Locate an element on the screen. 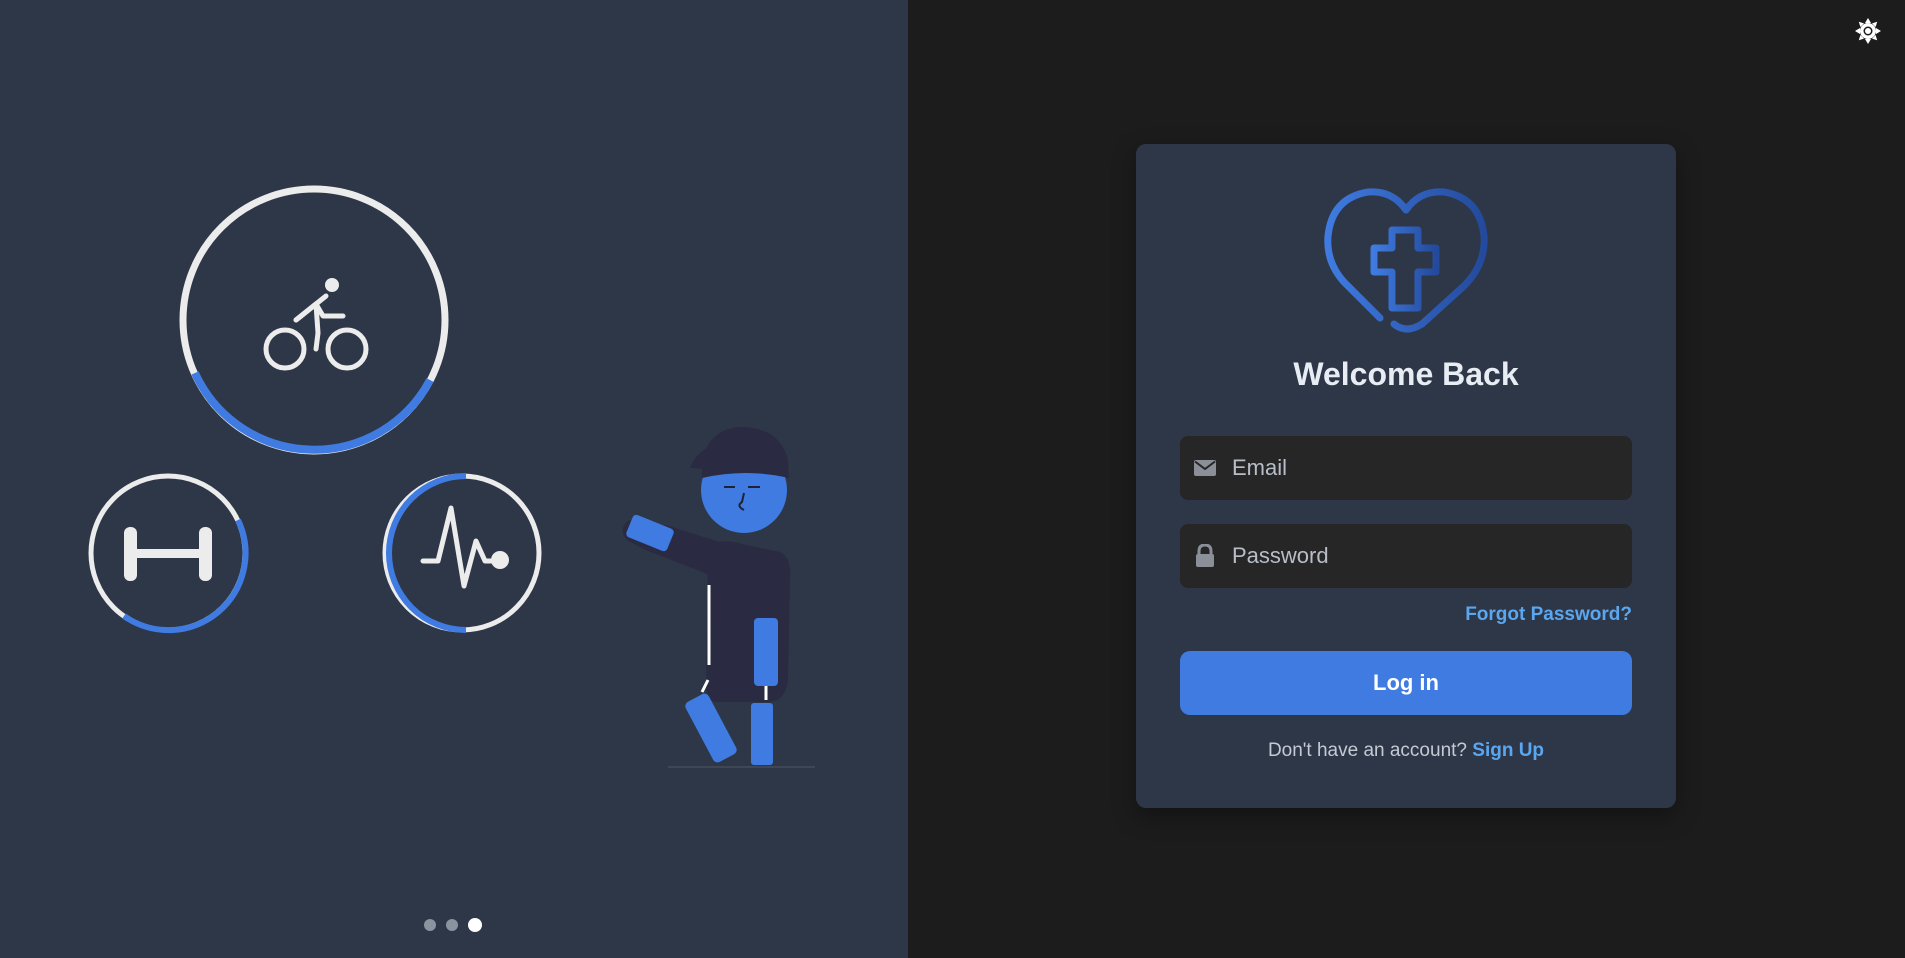 This screenshot has height=958, width=1905. bicycle-activity-ring is located at coordinates (314, 320).